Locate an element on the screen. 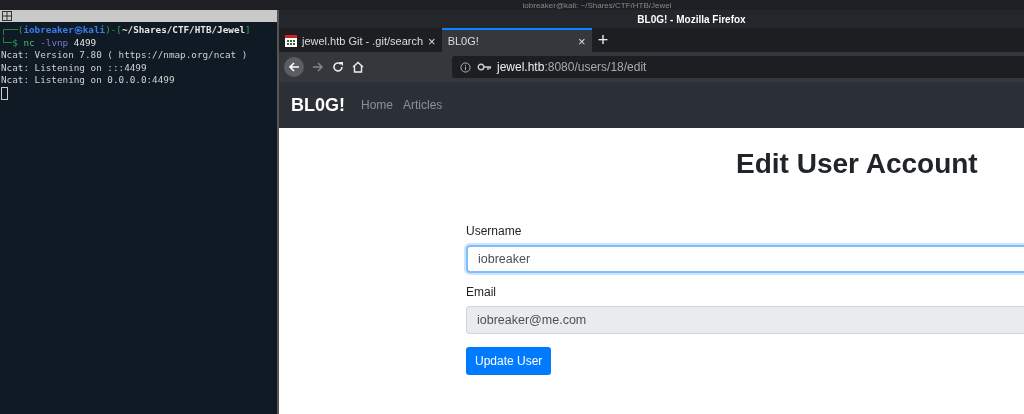 This screenshot has width=1024, height=414. nav-link: Articles is located at coordinates (423, 105).